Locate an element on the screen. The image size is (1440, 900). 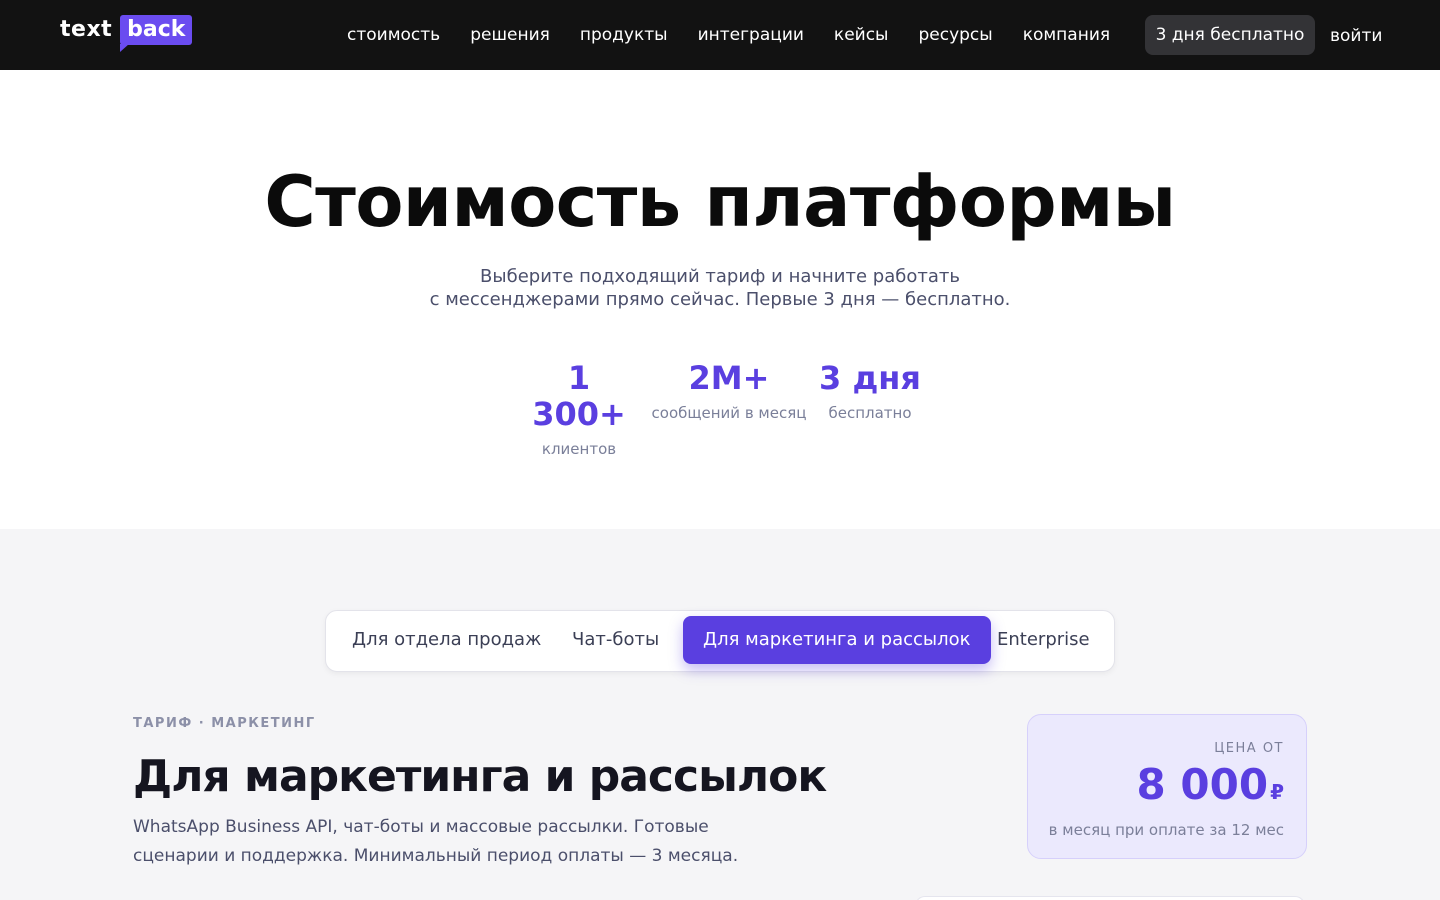
stat-clients: 1 300+ клиентов is located at coordinates (579, 409).